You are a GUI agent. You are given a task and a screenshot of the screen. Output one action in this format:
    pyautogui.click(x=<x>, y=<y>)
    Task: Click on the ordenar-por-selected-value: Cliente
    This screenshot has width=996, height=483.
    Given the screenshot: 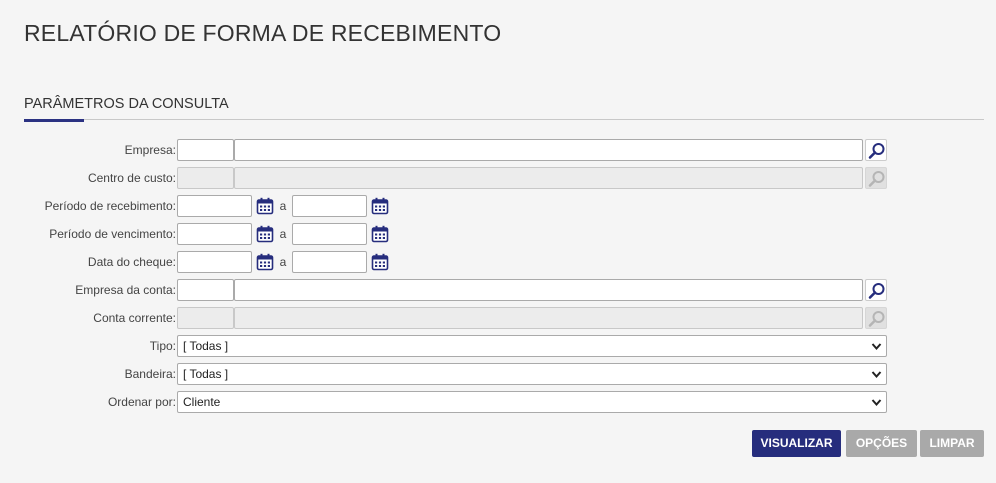 What is the action you would take?
    pyautogui.click(x=202, y=402)
    